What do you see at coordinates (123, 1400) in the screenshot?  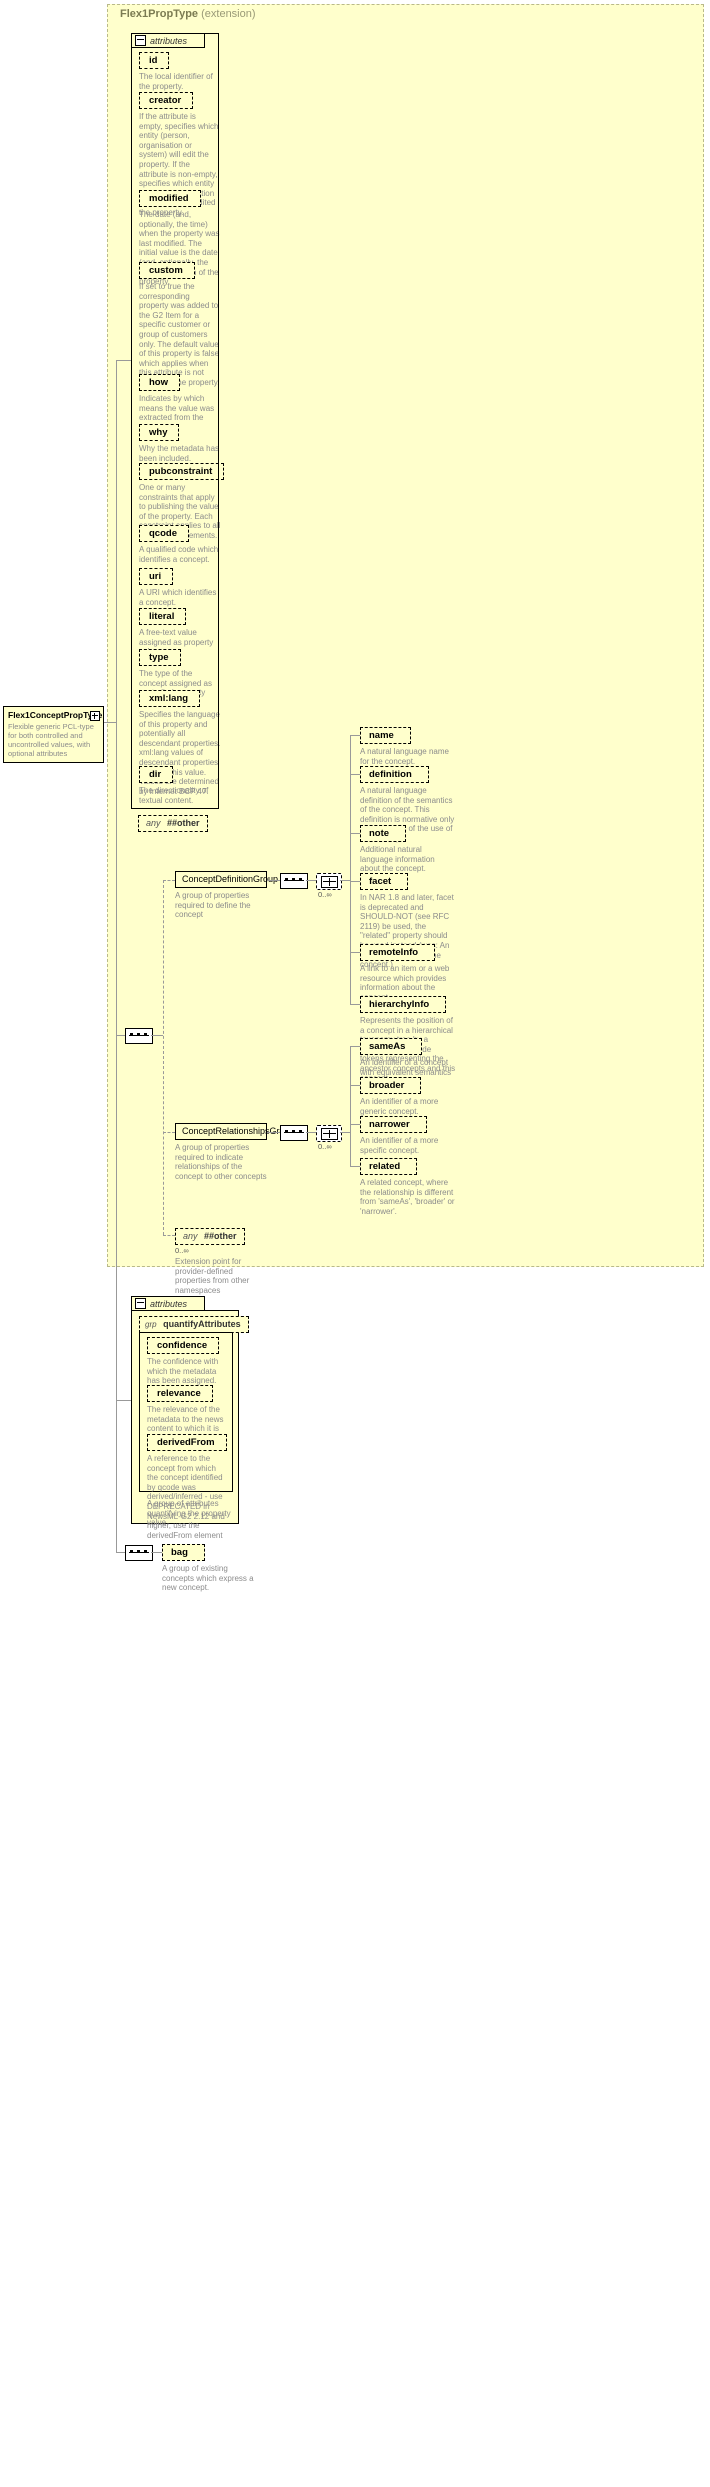 I see `connector-lower-attrs` at bounding box center [123, 1400].